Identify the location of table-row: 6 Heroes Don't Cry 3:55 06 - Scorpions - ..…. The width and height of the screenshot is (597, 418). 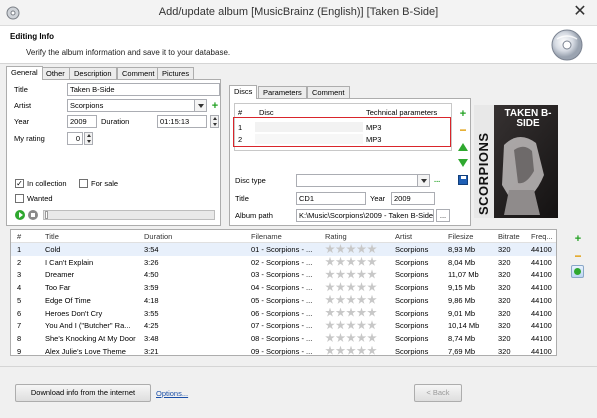
(283, 313).